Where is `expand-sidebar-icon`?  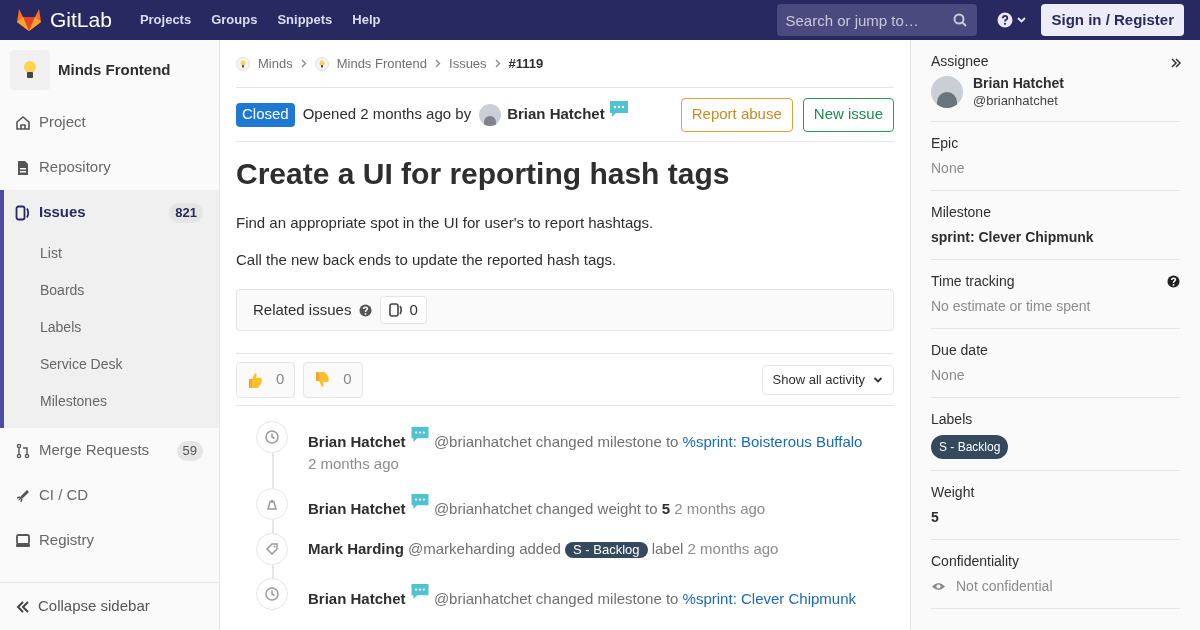
expand-sidebar-icon is located at coordinates (1176, 63).